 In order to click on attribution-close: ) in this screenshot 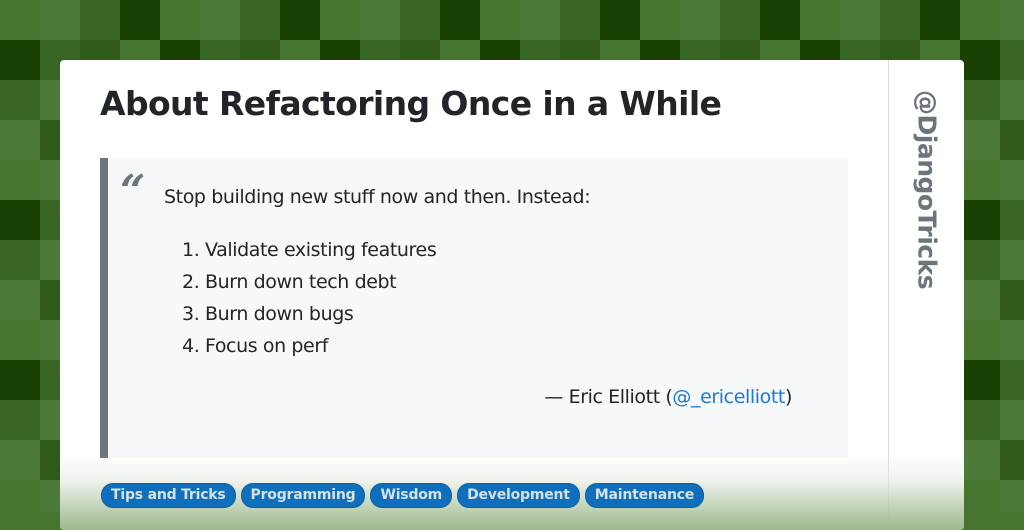, I will do `click(788, 397)`.